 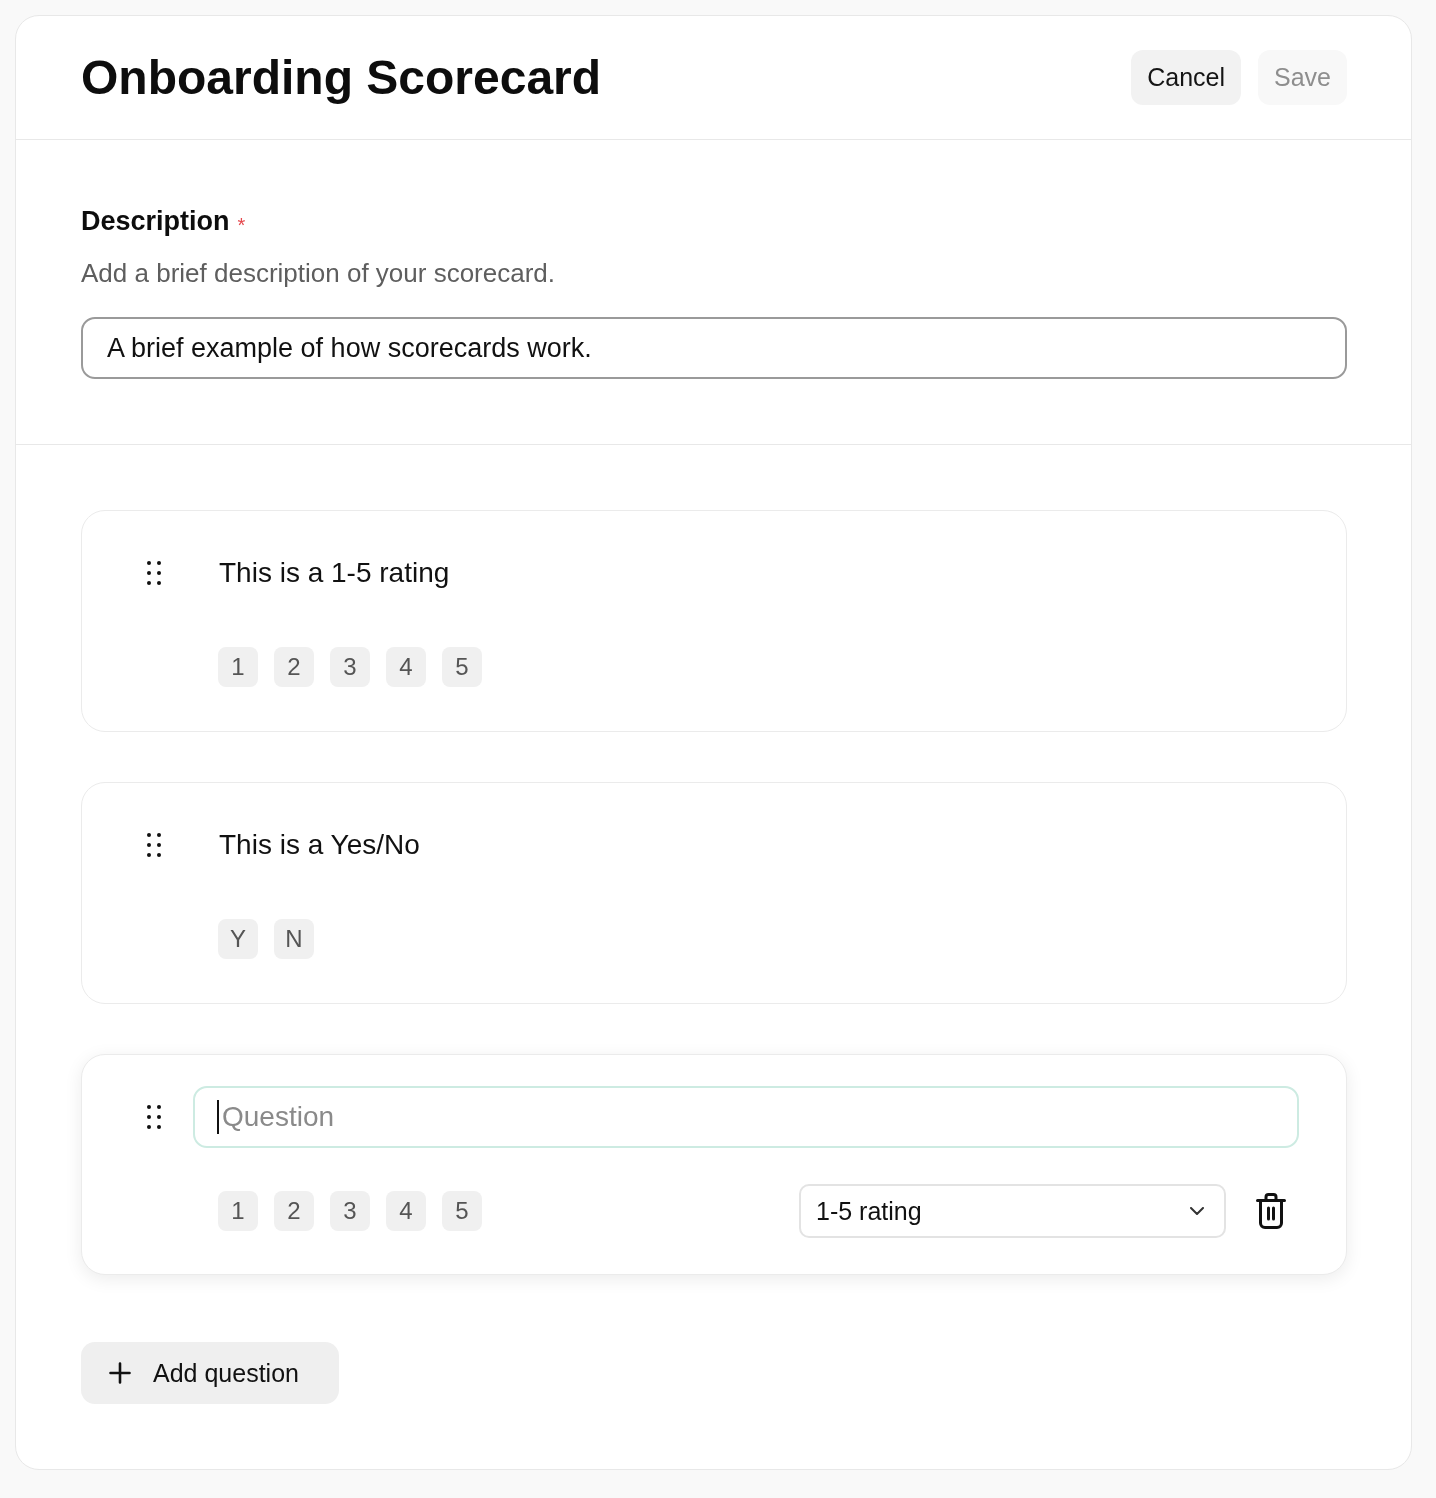 I want to click on question-input: Question, so click(x=746, y=1117).